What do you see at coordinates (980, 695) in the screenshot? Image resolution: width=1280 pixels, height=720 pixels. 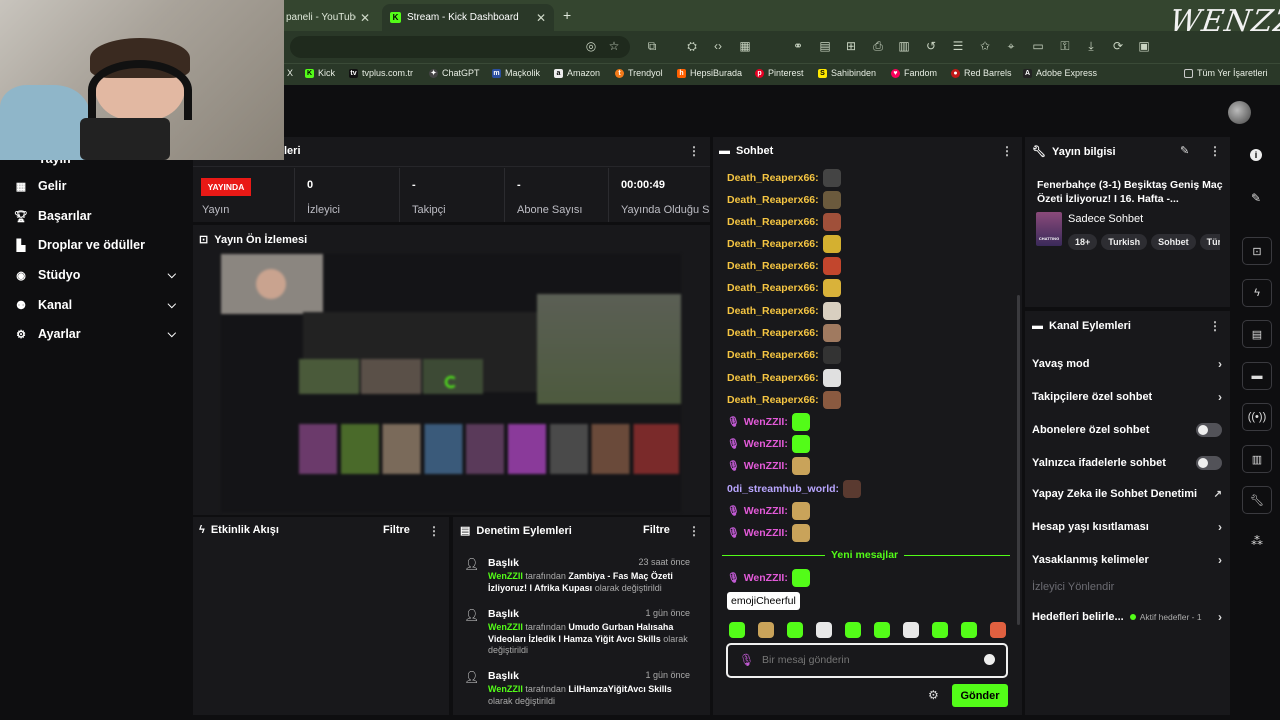 I see `send-button: Gönder` at bounding box center [980, 695].